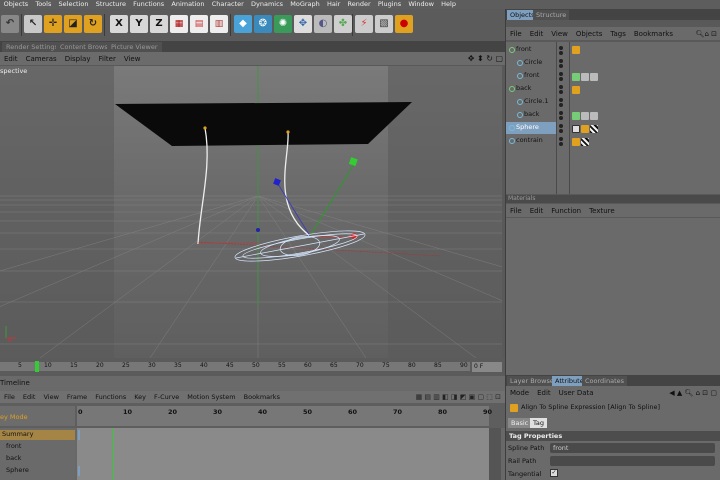 The height and width of the screenshot is (480, 720). I want to click on timeline-menu-key: Key, so click(140, 397).